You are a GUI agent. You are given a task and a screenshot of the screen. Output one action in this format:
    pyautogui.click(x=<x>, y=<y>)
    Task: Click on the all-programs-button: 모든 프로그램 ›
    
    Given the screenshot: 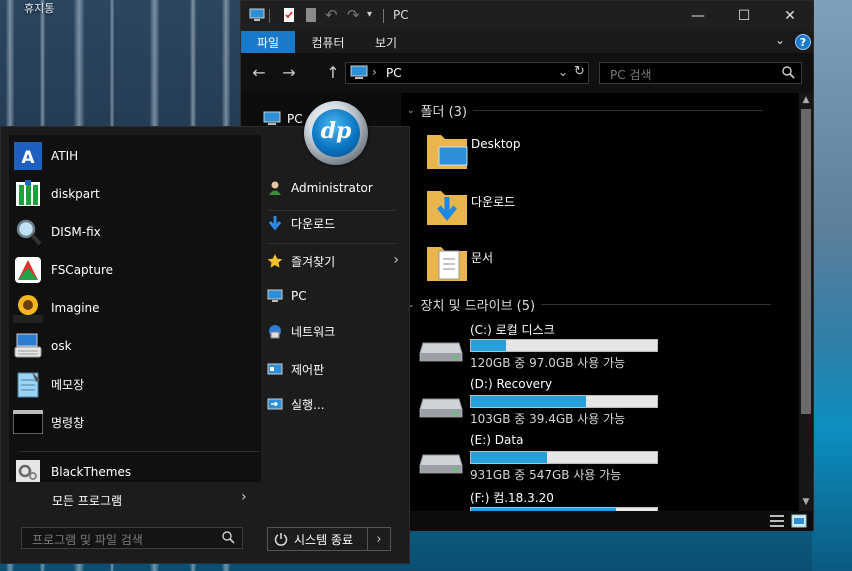 What is the action you would take?
    pyautogui.click(x=135, y=499)
    